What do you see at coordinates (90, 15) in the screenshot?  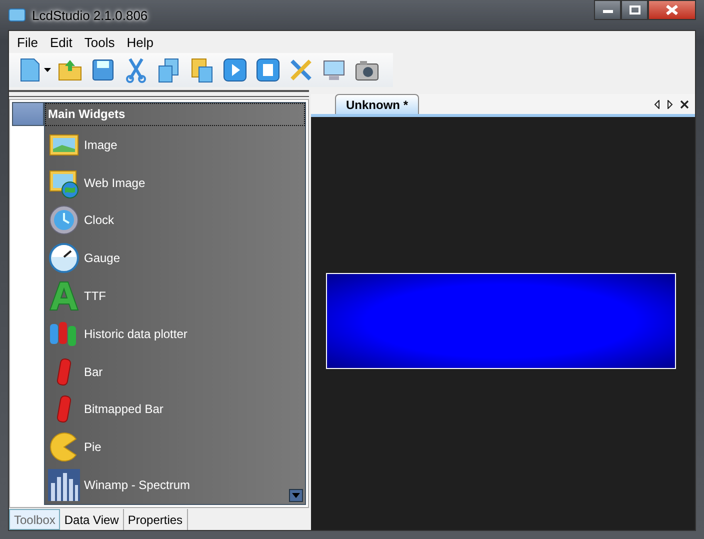 I see `window-title: LcdStudio 2.1.0.806` at bounding box center [90, 15].